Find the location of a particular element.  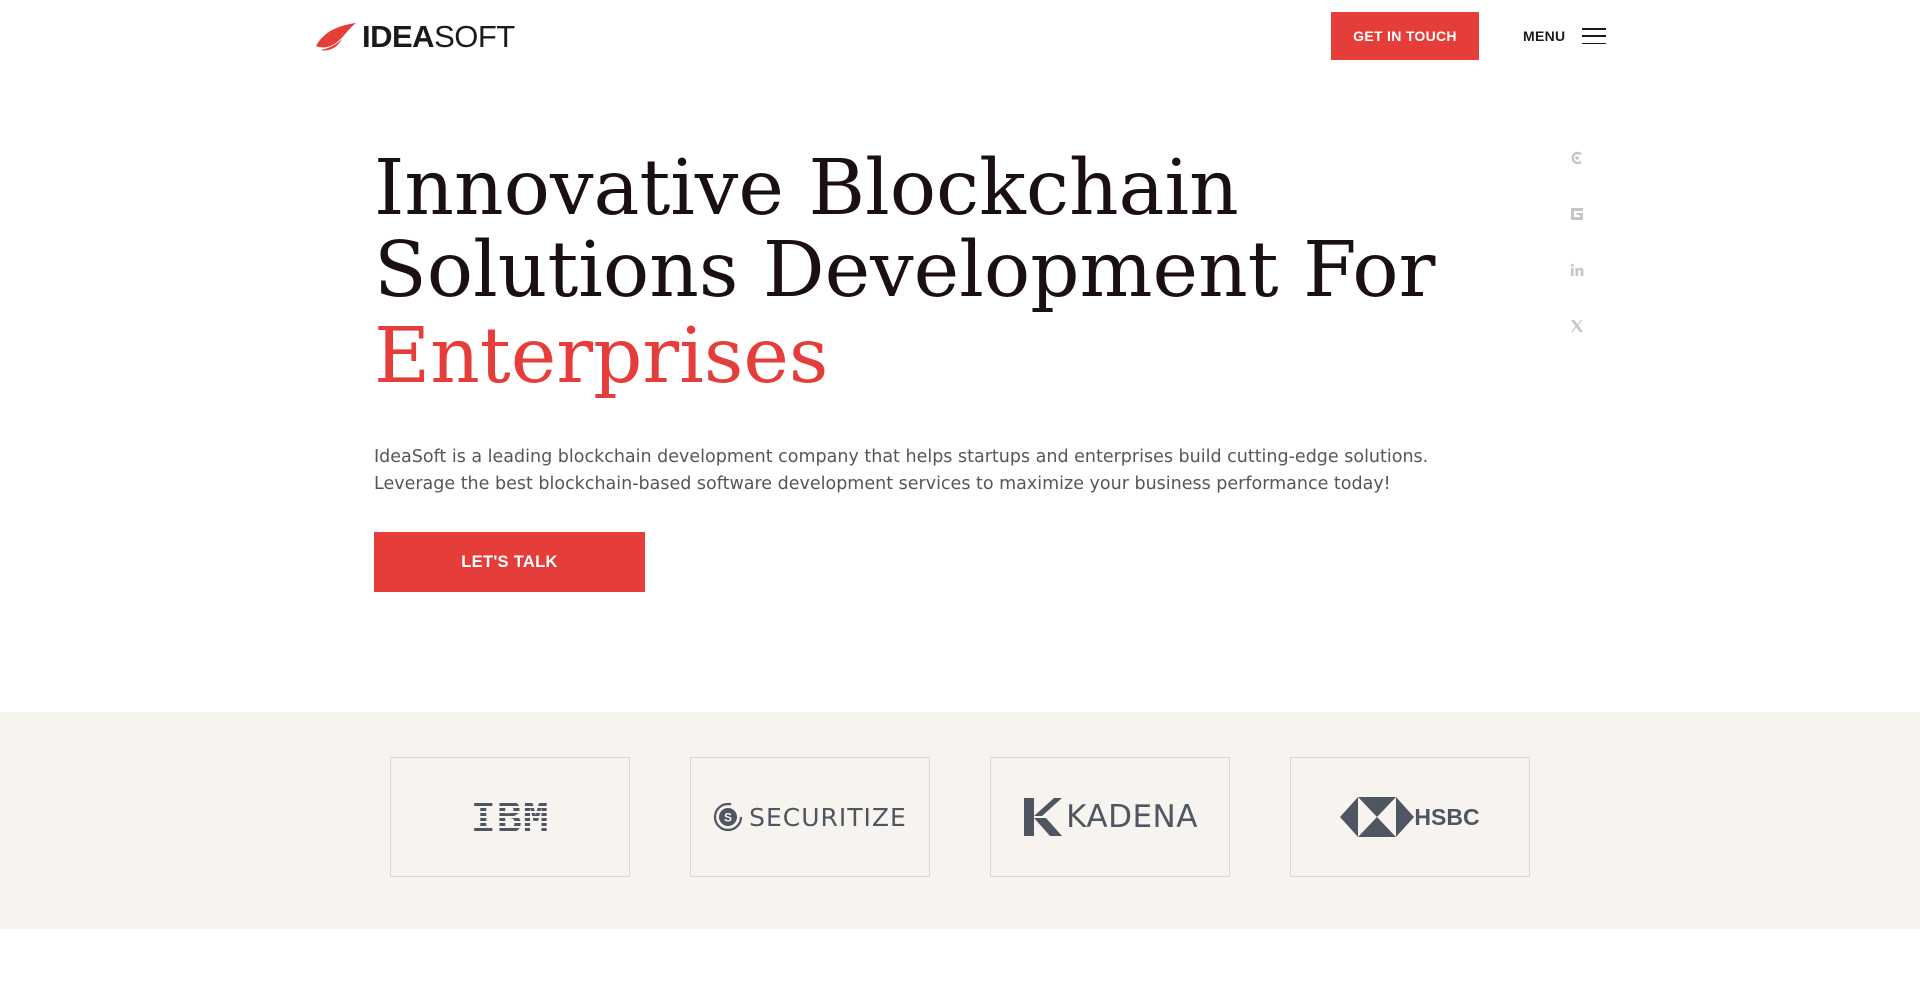

x-icon is located at coordinates (1577, 326).